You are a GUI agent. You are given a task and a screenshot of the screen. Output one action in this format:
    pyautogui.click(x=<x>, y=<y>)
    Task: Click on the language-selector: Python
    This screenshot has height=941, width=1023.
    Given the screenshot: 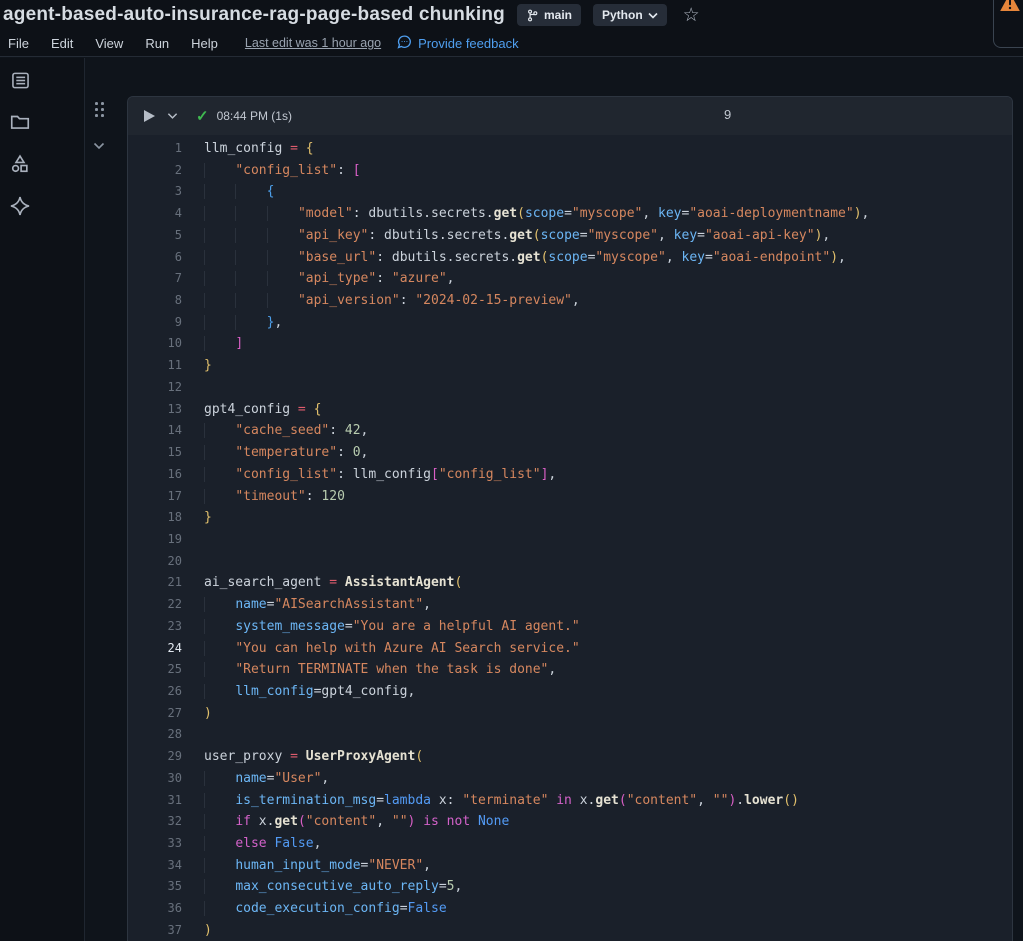 What is the action you would take?
    pyautogui.click(x=629, y=15)
    